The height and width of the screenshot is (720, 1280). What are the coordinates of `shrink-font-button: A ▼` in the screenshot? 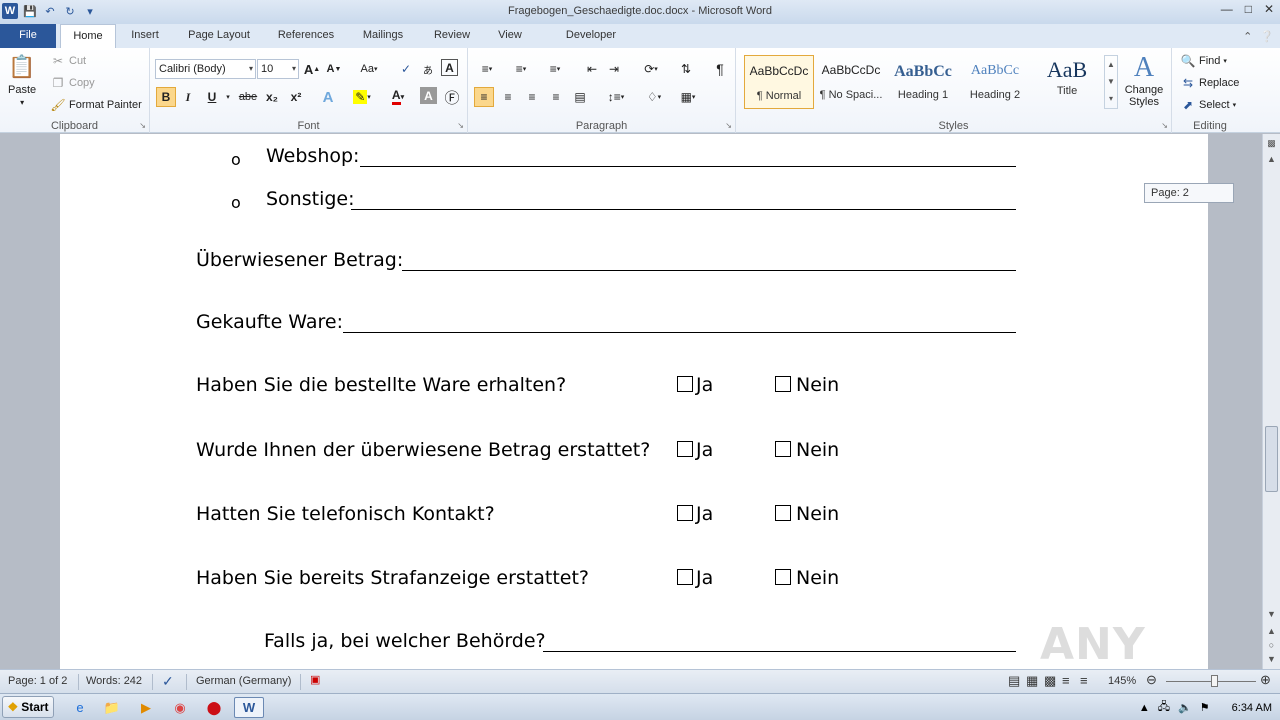 It's located at (334, 69).